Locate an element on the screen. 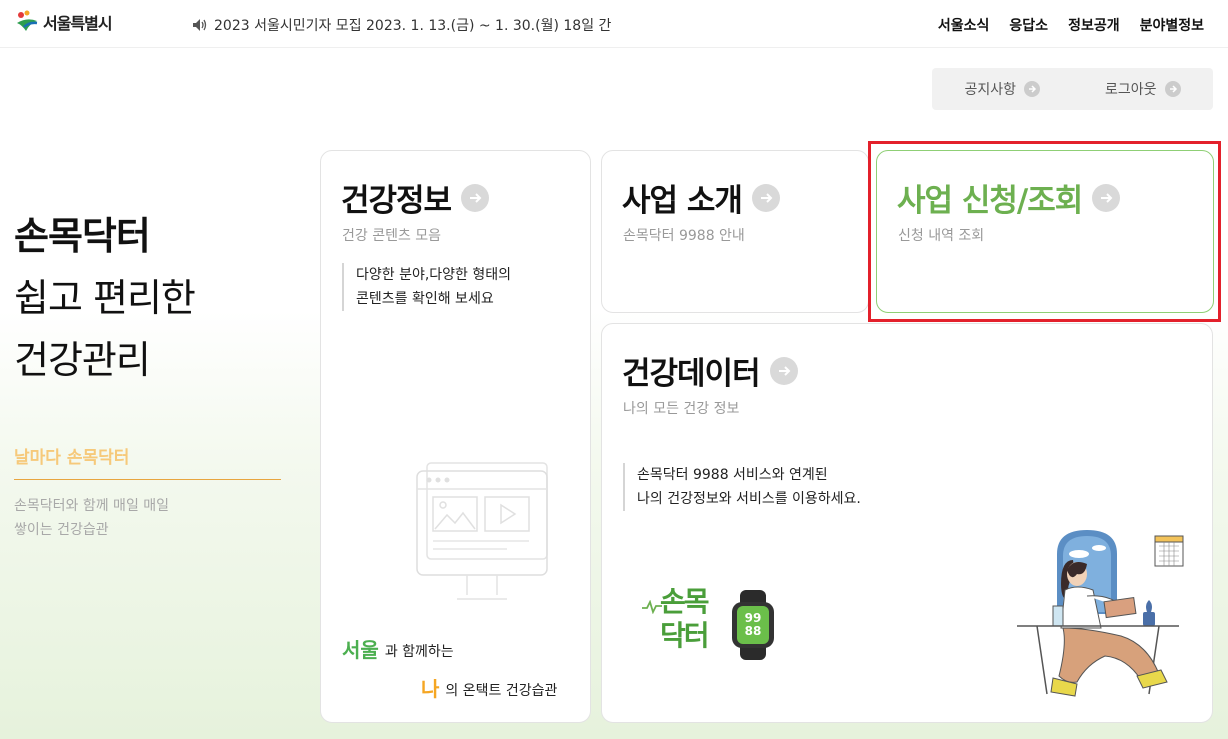 The height and width of the screenshot is (739, 1228). utility-bar: 공지사항 로그아웃 is located at coordinates (1072, 89).